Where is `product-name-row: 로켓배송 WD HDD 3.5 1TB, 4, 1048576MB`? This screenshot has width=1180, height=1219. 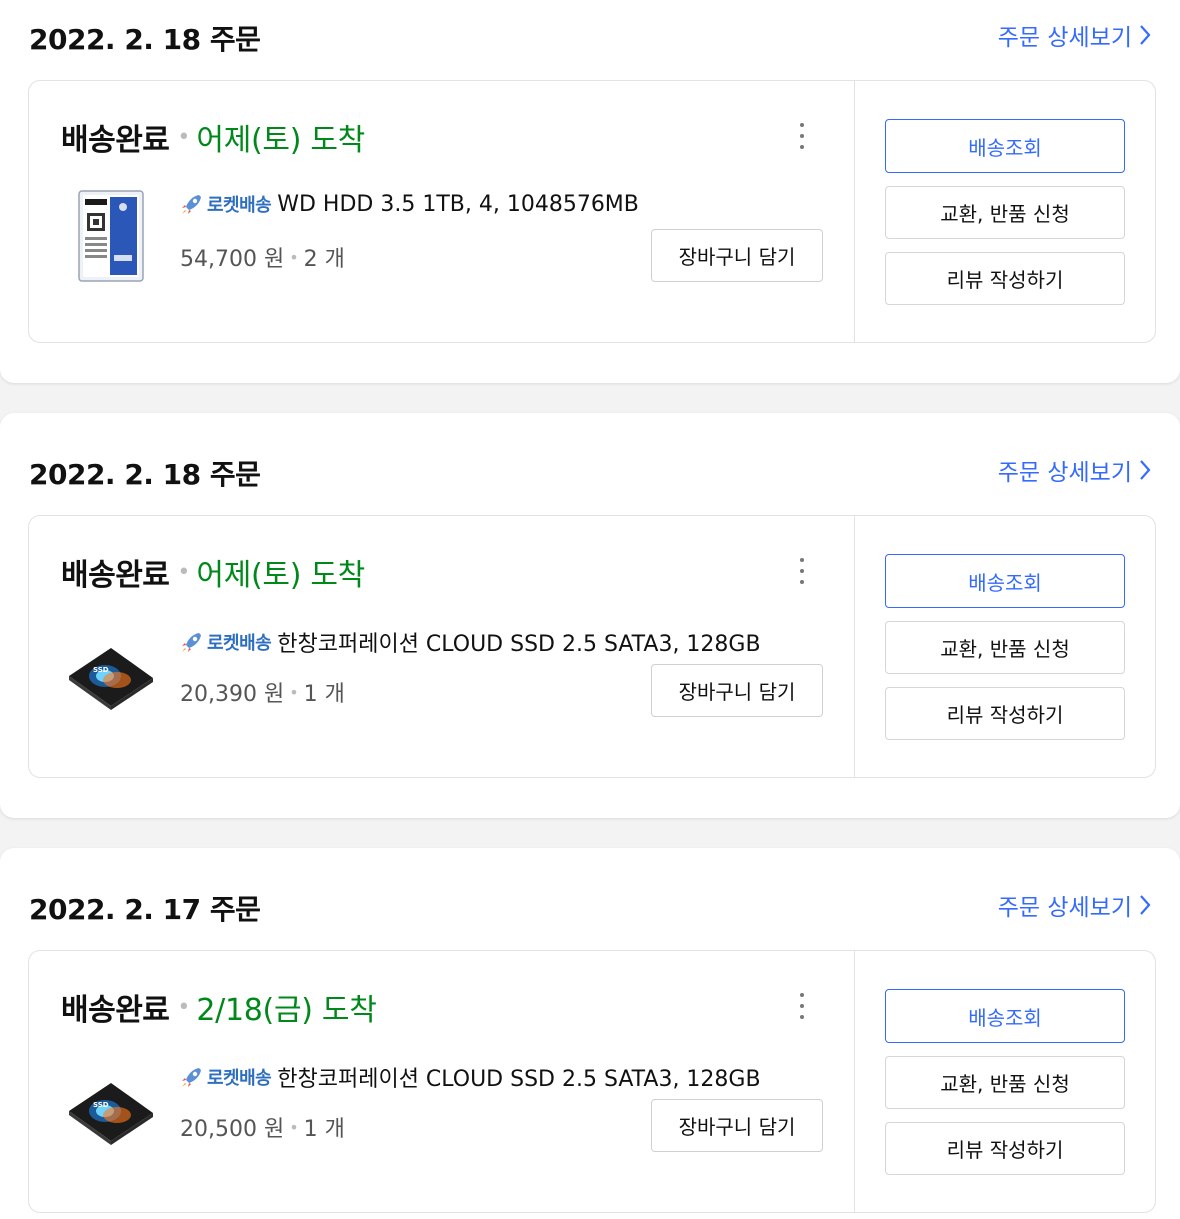
product-name-row: 로켓배송 WD HDD 3.5 1TB, 4, 1048576MB is located at coordinates (409, 204).